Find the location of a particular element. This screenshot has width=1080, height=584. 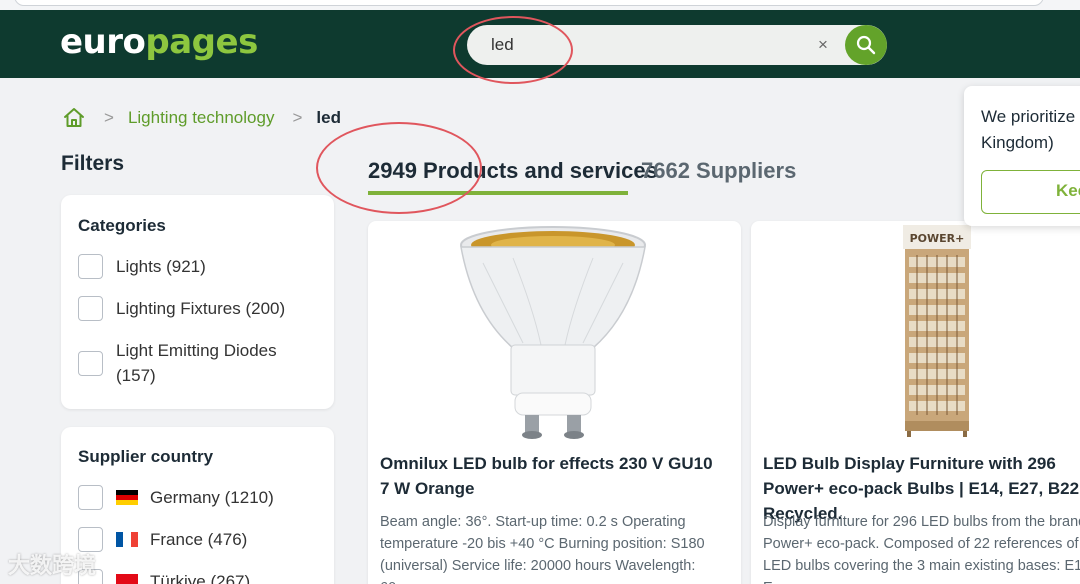

logo-part-pages: pages is located at coordinates (201, 42).